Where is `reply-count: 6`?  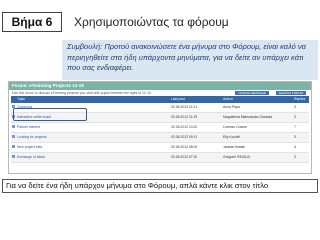
reply-count: 6 is located at coordinates (295, 147).